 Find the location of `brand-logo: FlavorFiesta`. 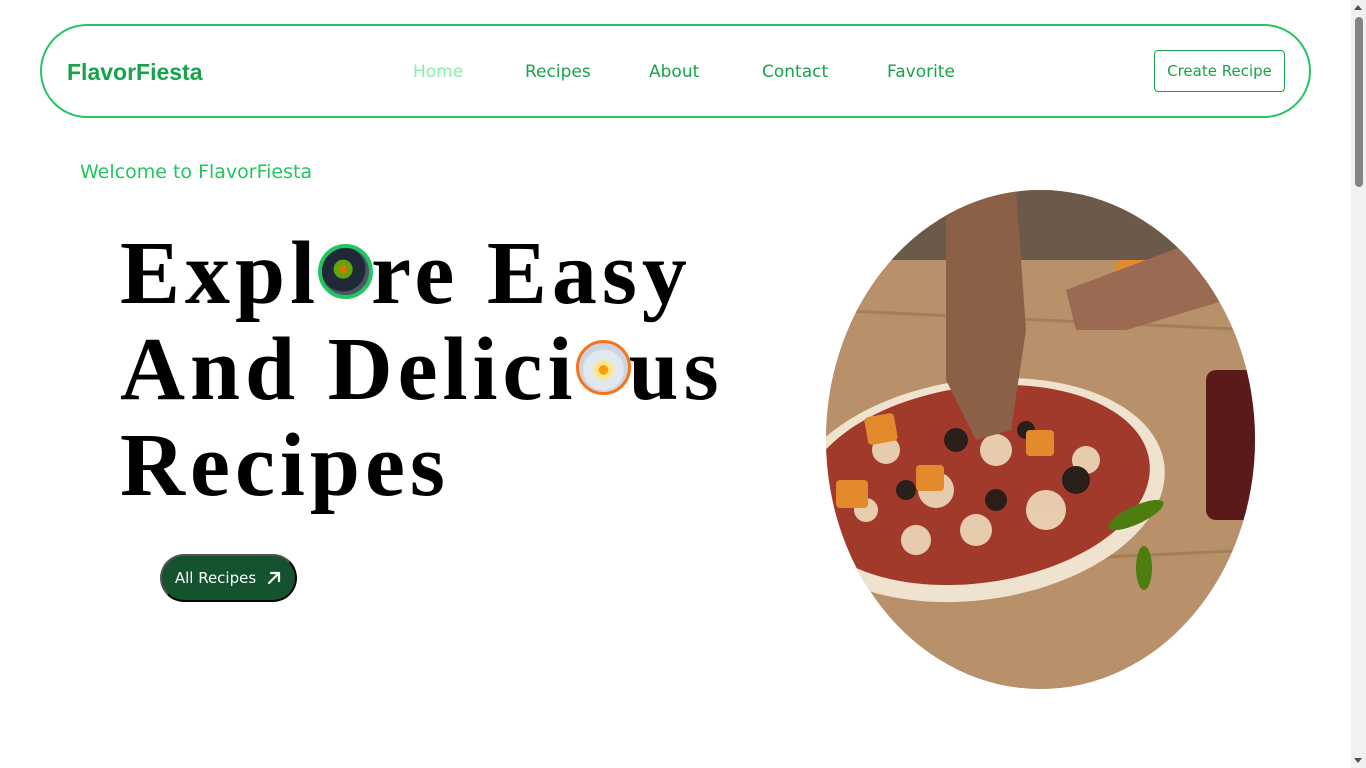

brand-logo: FlavorFiesta is located at coordinates (135, 72).